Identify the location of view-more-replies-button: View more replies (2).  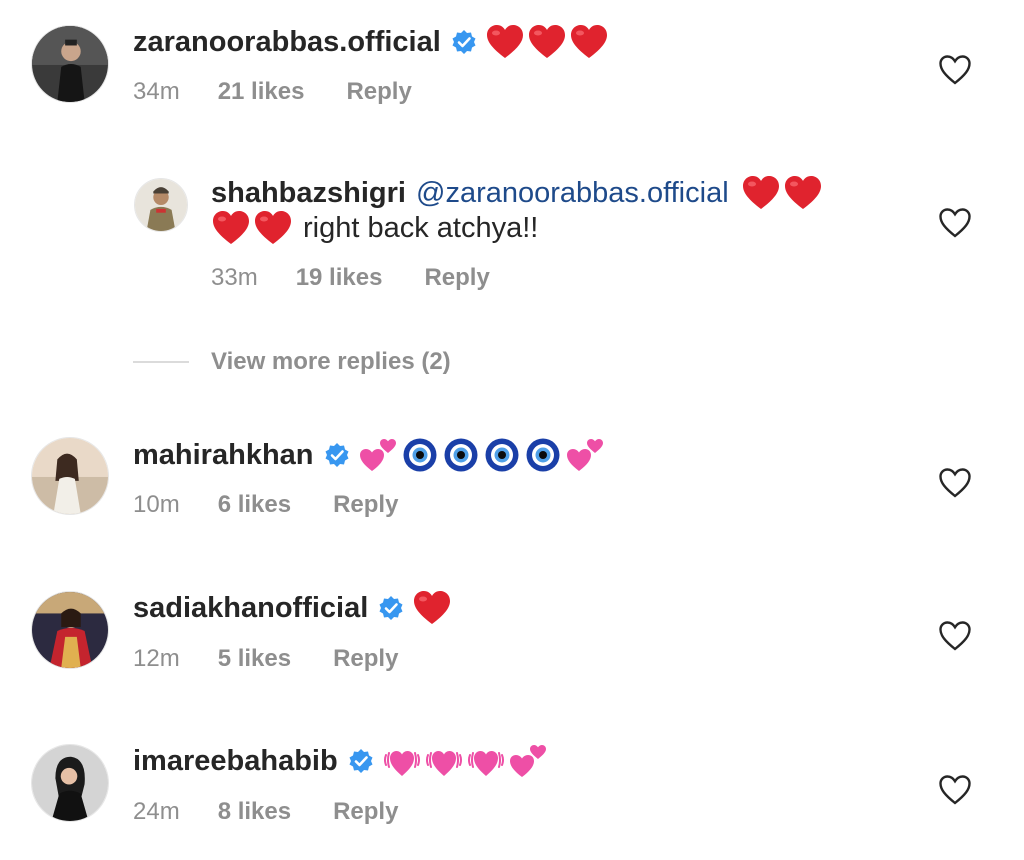
(292, 362).